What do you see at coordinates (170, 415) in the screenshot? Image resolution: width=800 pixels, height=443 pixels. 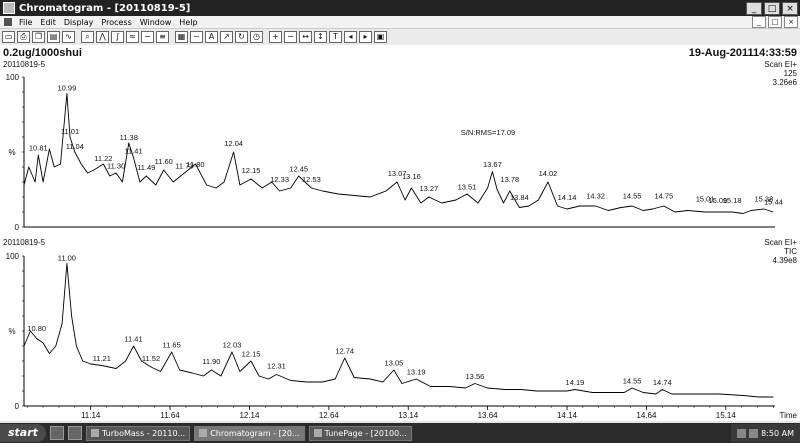 I see `x-tick-label: 11.64` at bounding box center [170, 415].